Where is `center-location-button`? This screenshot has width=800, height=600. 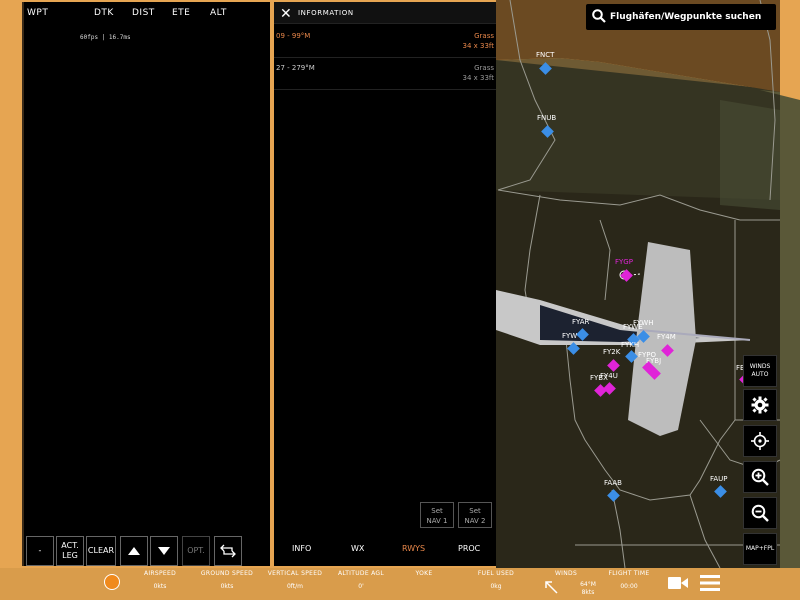 center-location-button is located at coordinates (760, 441).